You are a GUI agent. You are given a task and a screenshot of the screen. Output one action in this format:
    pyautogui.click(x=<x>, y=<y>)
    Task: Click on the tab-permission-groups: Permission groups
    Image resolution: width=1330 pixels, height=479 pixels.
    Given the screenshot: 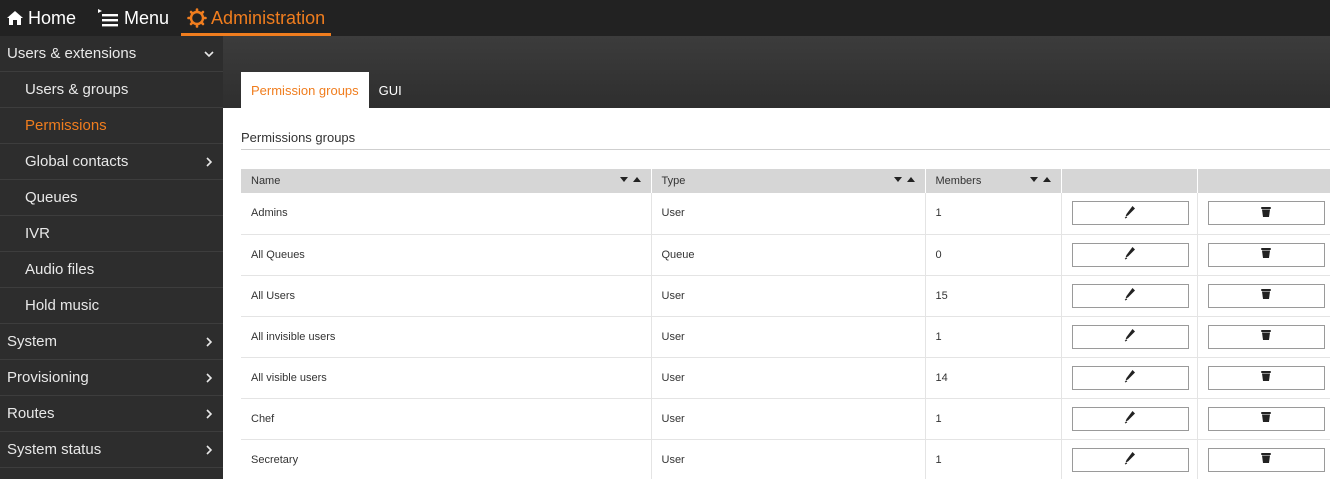 What is the action you would take?
    pyautogui.click(x=305, y=90)
    